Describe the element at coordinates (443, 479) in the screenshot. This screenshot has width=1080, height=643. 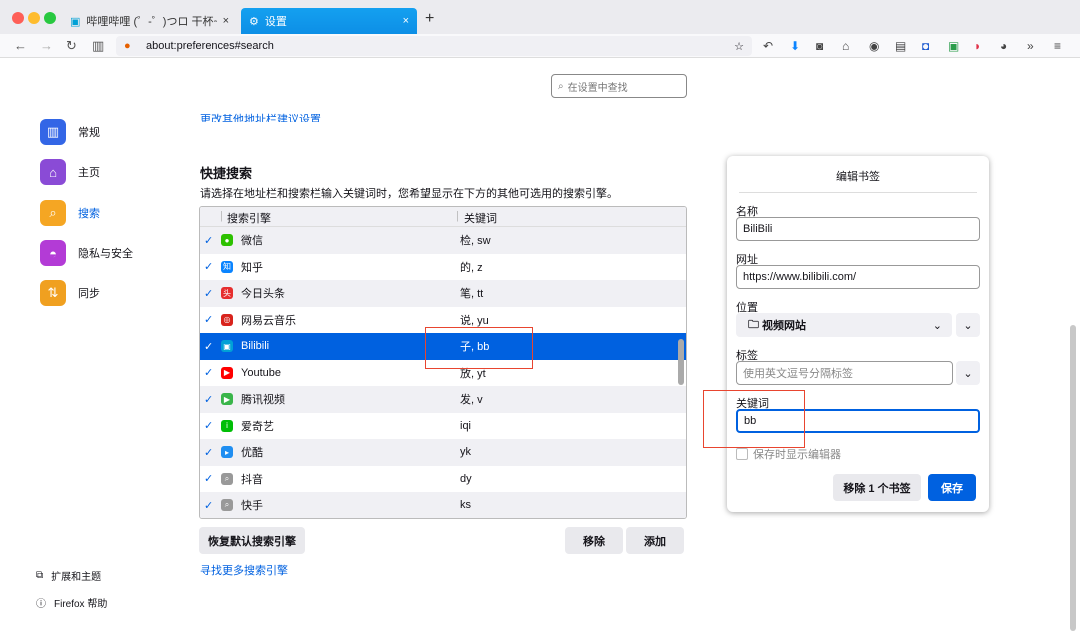
I see `table-row: ✓ ⌕ 抖音 dy` at that location.